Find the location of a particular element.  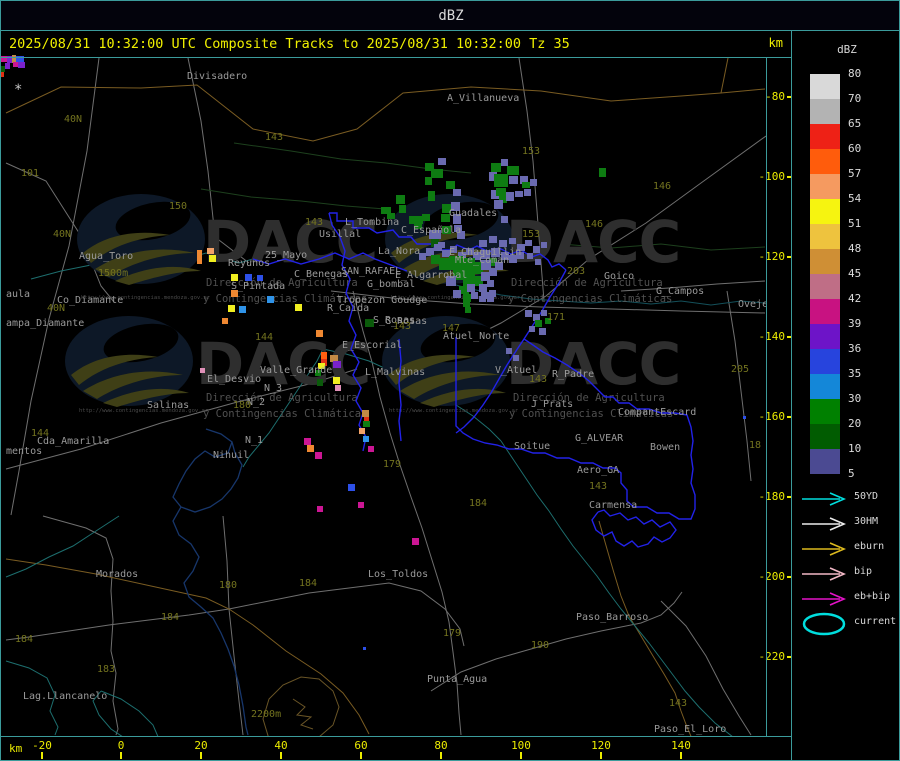

place-label: Goico is located at coordinates (619, 276).